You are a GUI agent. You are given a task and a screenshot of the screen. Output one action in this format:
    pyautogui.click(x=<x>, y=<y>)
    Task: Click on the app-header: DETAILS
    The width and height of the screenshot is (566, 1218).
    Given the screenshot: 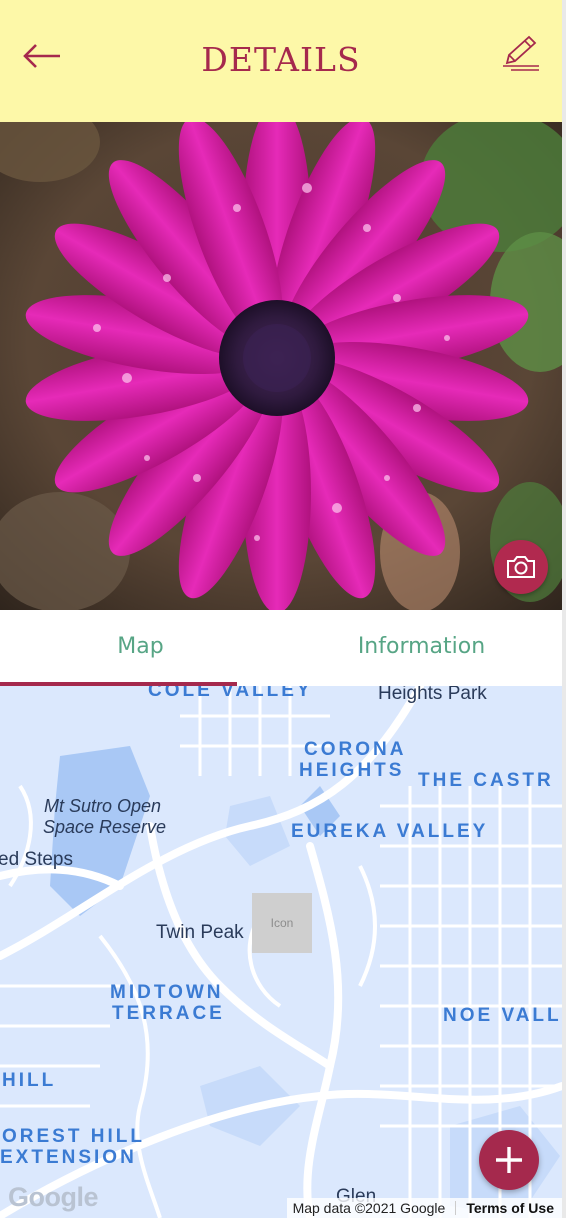 What is the action you would take?
    pyautogui.click(x=281, y=61)
    